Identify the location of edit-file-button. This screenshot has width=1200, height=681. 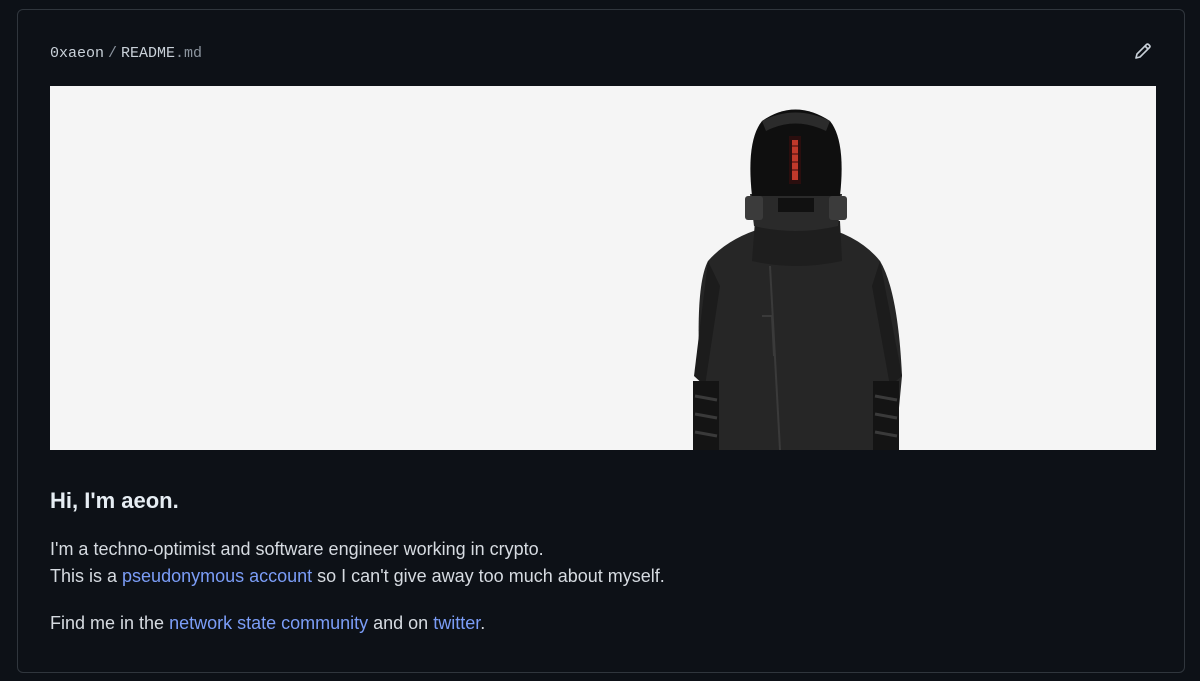
(1143, 51).